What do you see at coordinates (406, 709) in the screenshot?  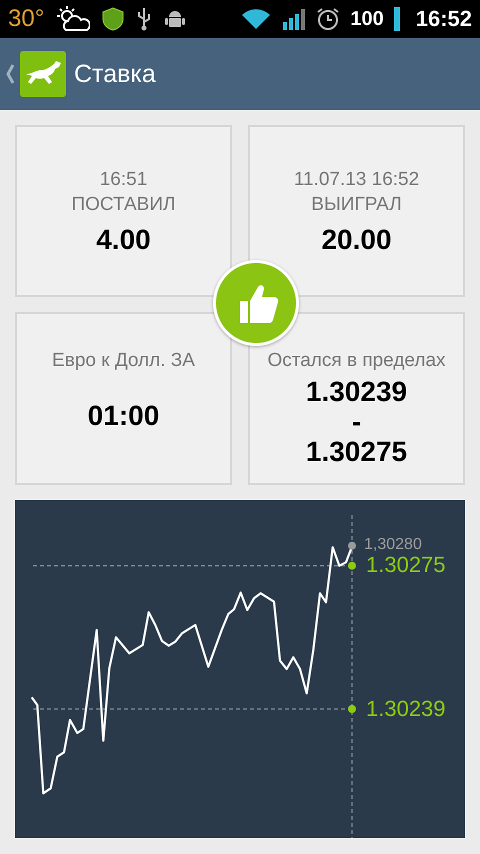 I see `lower-bound-label: 1.30239` at bounding box center [406, 709].